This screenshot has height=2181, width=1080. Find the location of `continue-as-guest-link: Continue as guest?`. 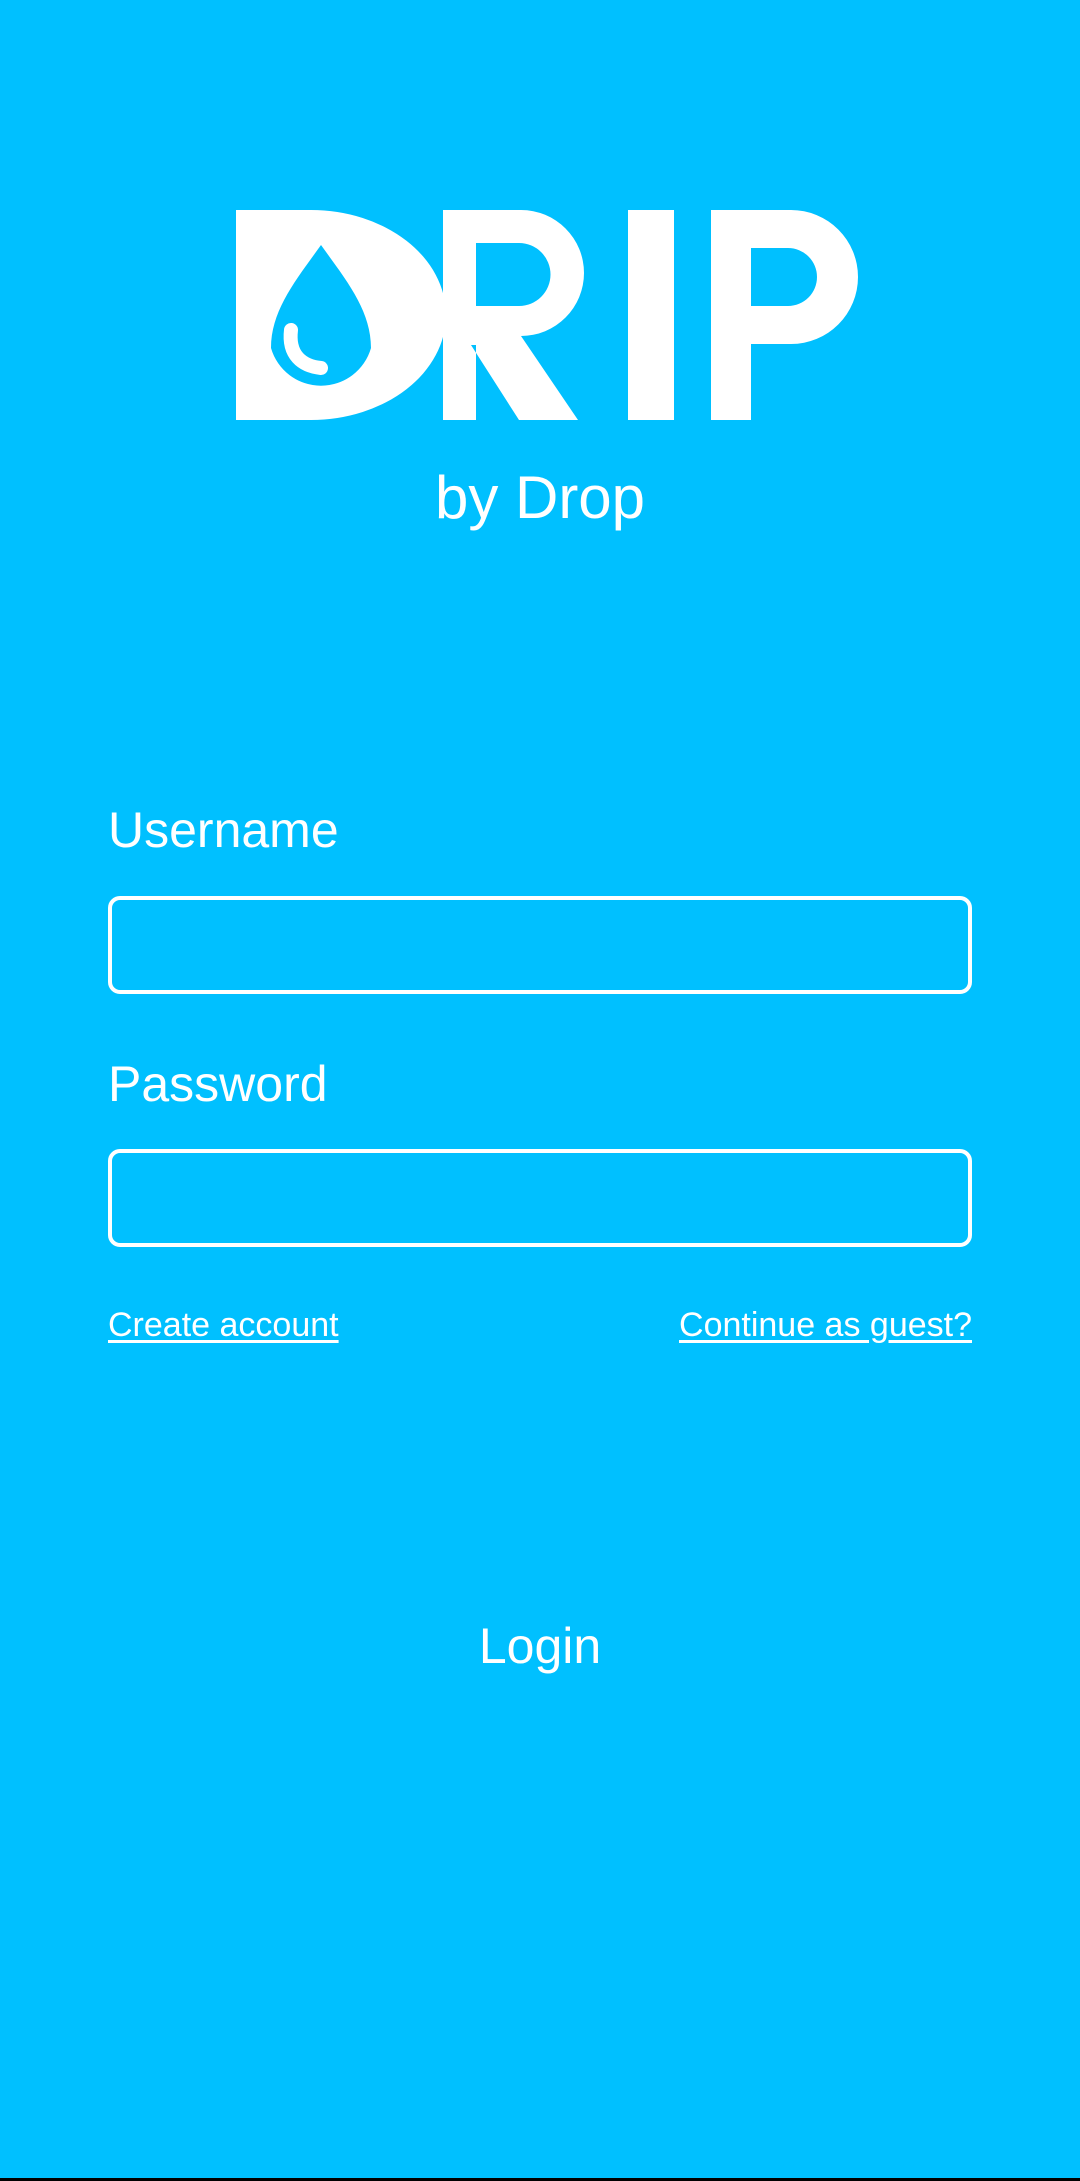

continue-as-guest-link: Continue as guest? is located at coordinates (825, 1325).